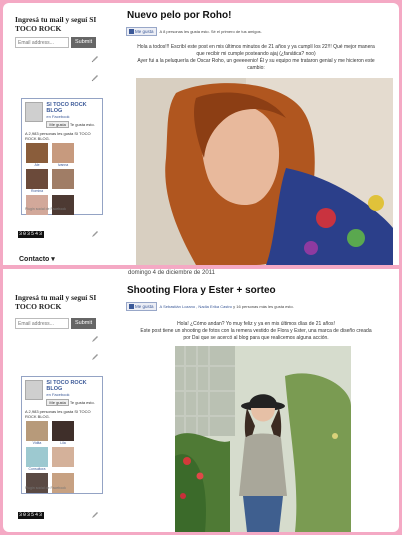 This screenshot has height=535, width=402. I want to click on post-title: Shooting Flora y Ester + sorteo, so click(201, 290).